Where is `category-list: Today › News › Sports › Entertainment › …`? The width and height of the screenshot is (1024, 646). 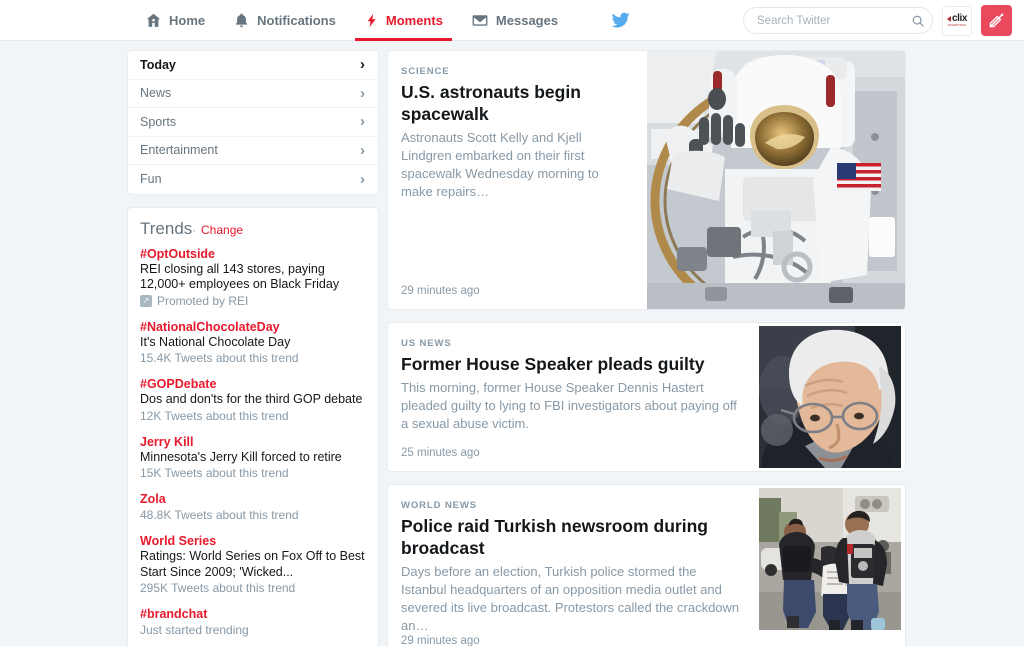
category-list: Today › News › Sports › Entertainment › … is located at coordinates (253, 122).